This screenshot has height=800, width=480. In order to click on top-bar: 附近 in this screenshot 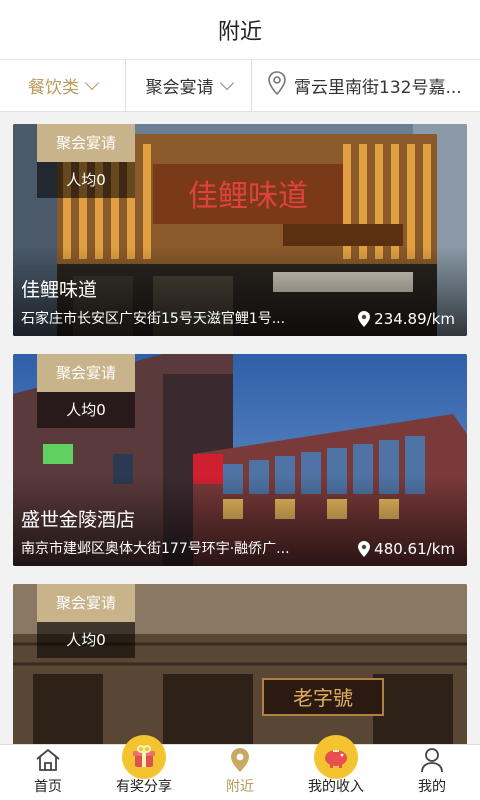, I will do `click(240, 30)`.